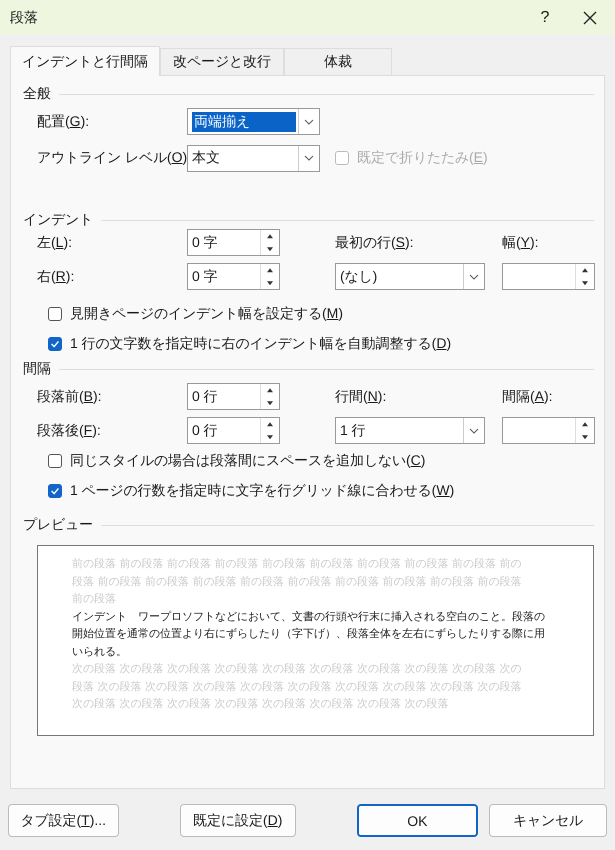 The width and height of the screenshot is (615, 850). I want to click on checkbox-label: 見開きページのインデント幅を設定する(M), so click(207, 314).